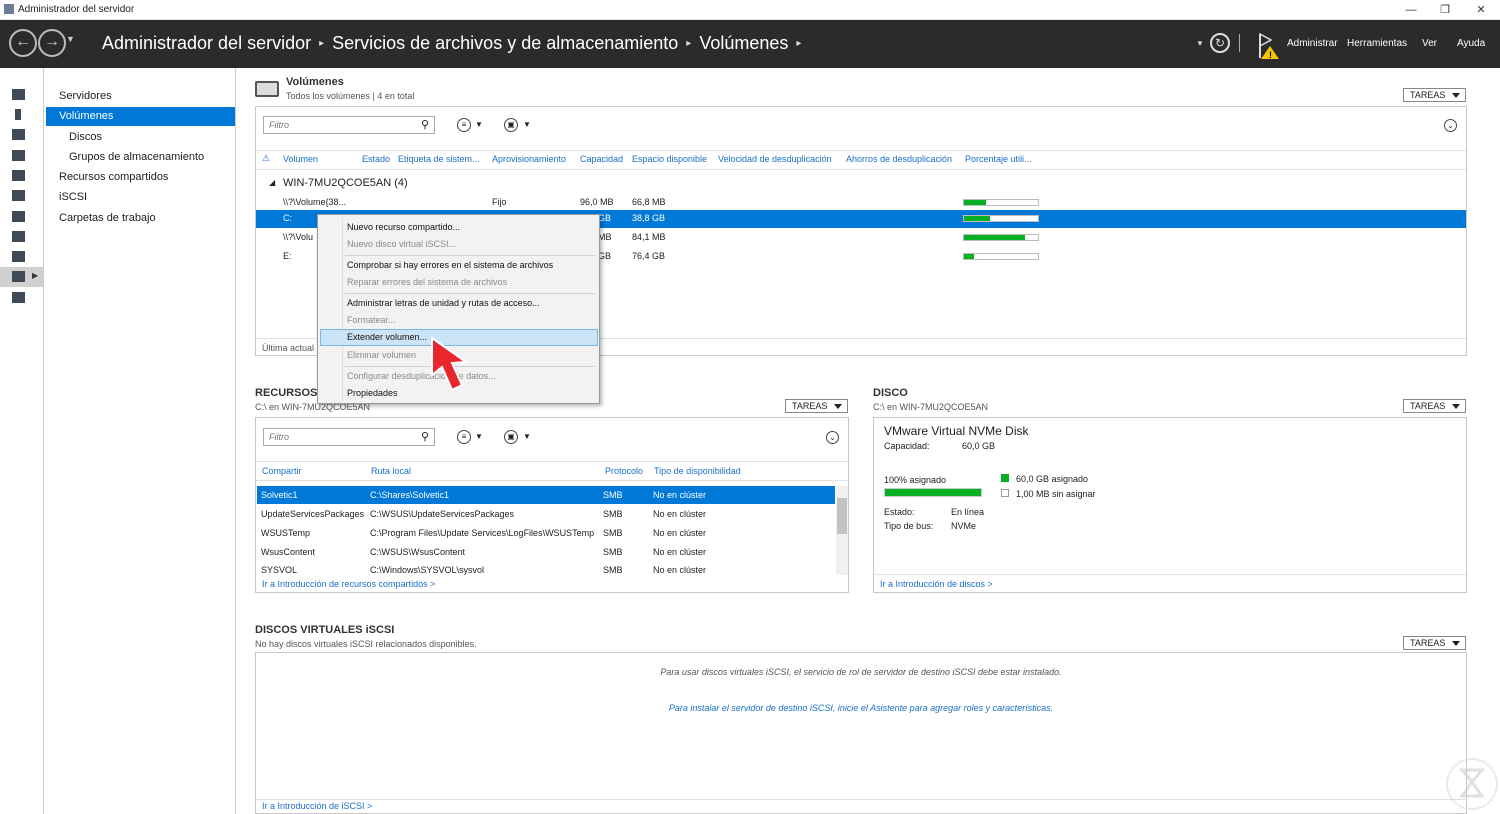 Image resolution: width=1500 pixels, height=814 pixels. I want to click on nav-servidores: Servidores, so click(140, 96).